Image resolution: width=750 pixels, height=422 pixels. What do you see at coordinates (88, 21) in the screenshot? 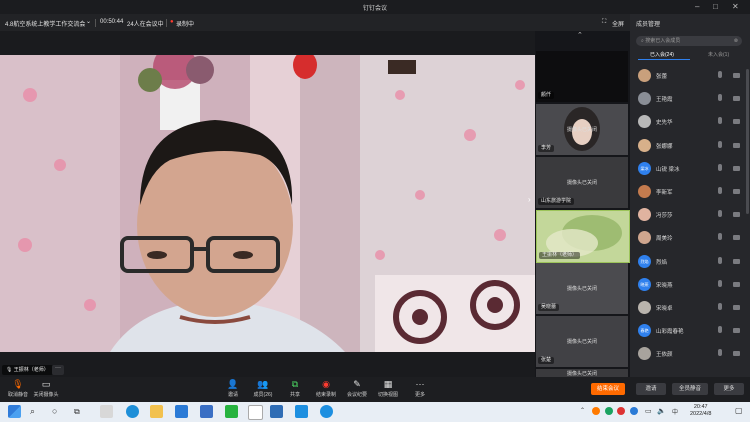
I see `chevron-down-icon: ⌄` at bounding box center [88, 21].